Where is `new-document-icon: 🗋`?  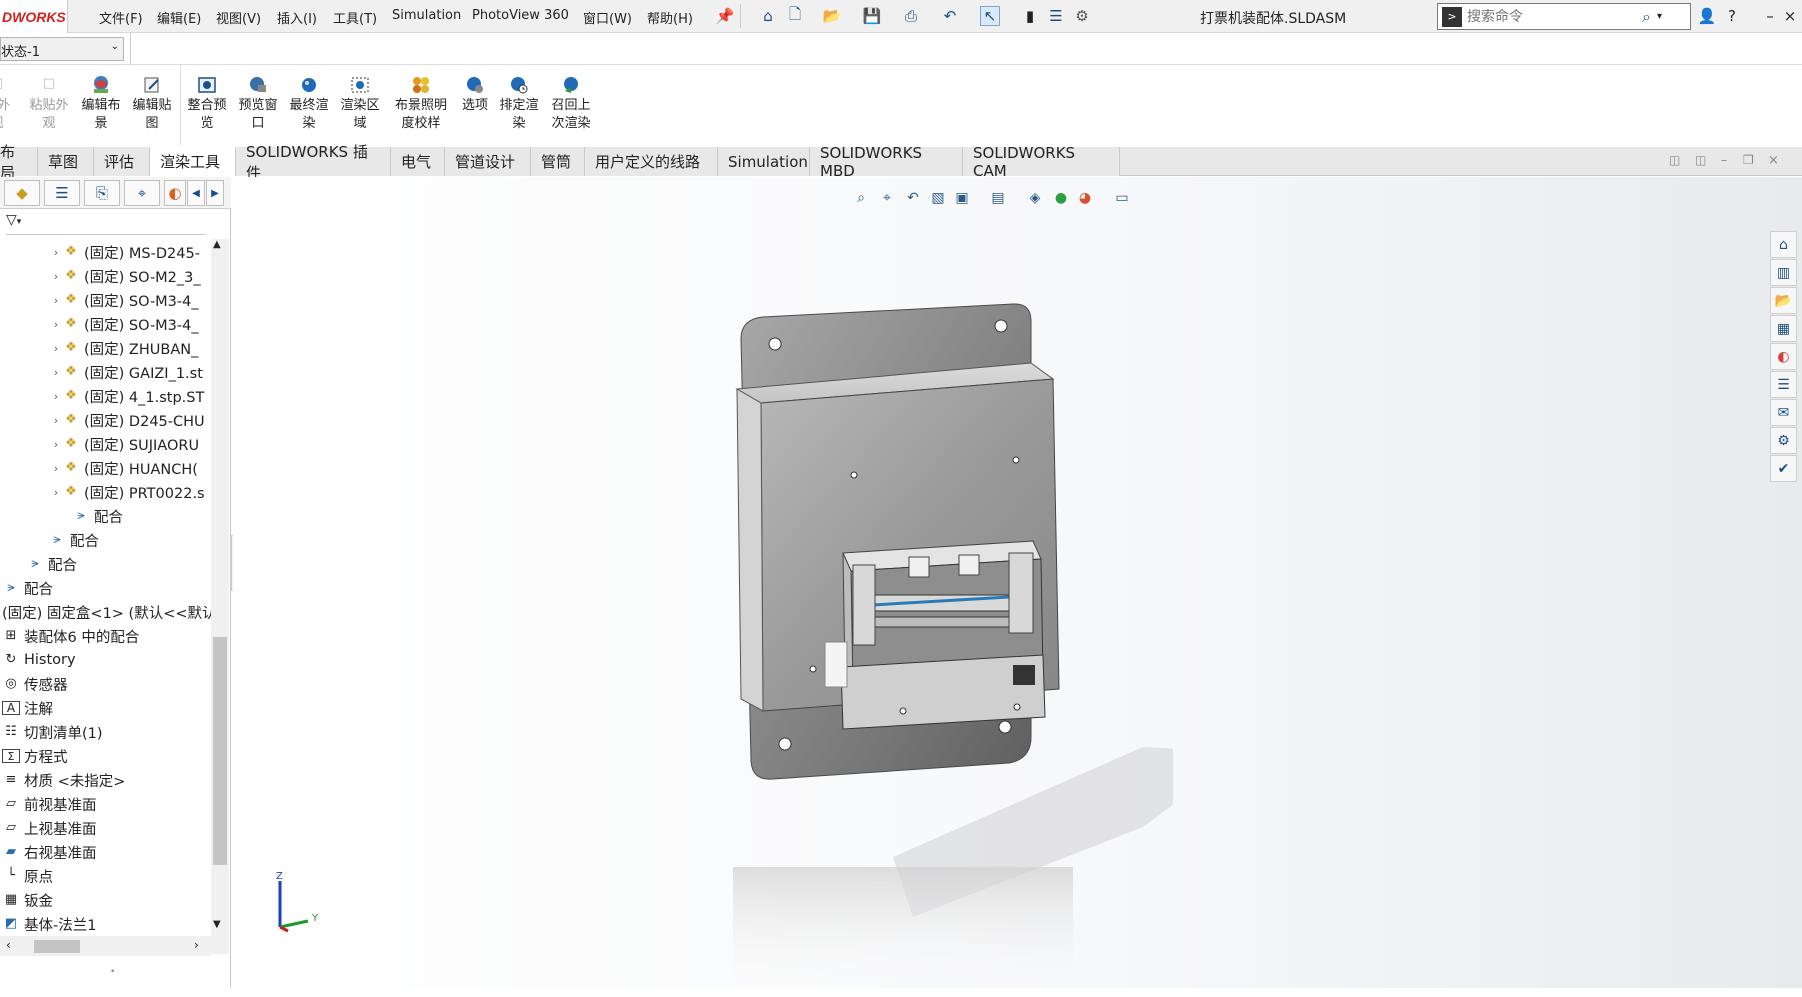
new-document-icon: 🗋 is located at coordinates (795, 15).